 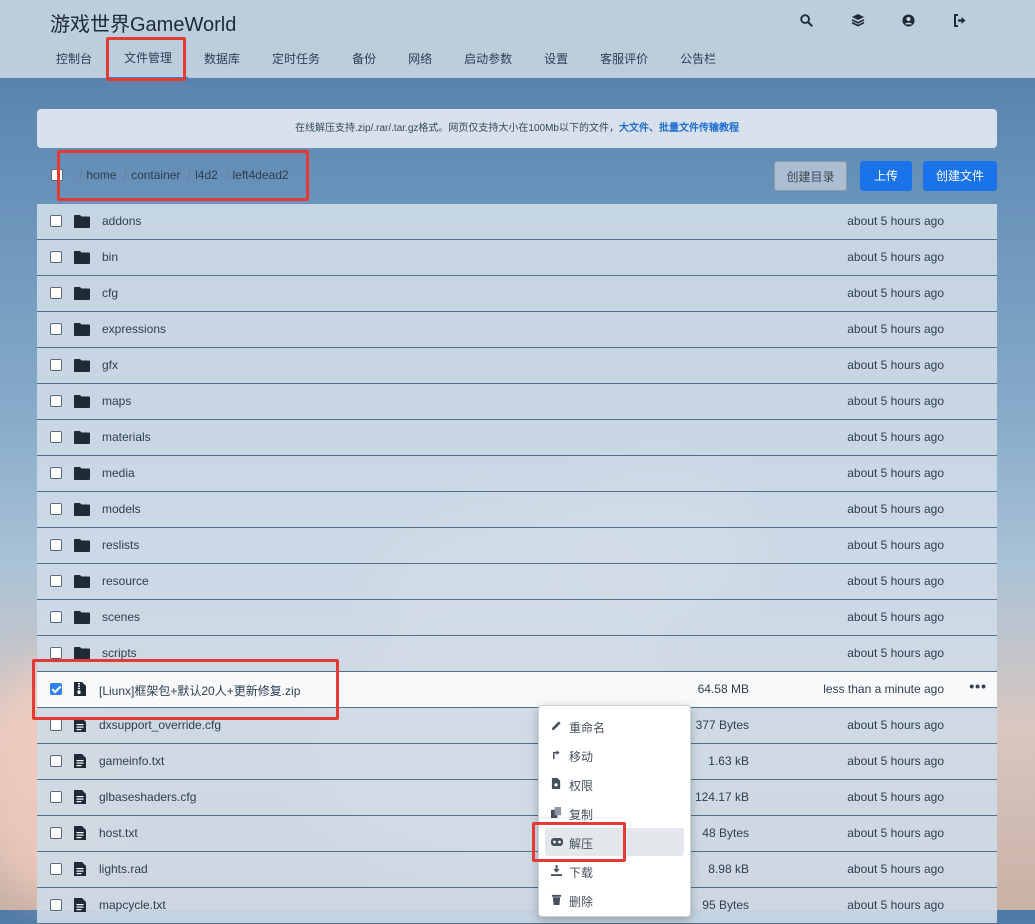 What do you see at coordinates (614, 871) in the screenshot?
I see `context-menu-item: 下载` at bounding box center [614, 871].